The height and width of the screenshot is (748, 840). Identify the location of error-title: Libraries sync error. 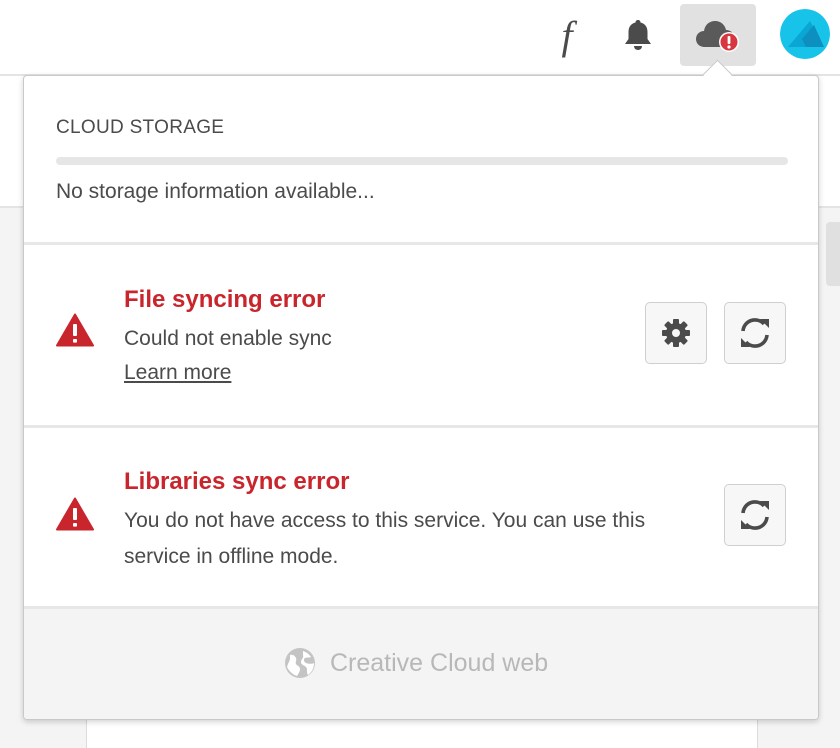
(237, 481).